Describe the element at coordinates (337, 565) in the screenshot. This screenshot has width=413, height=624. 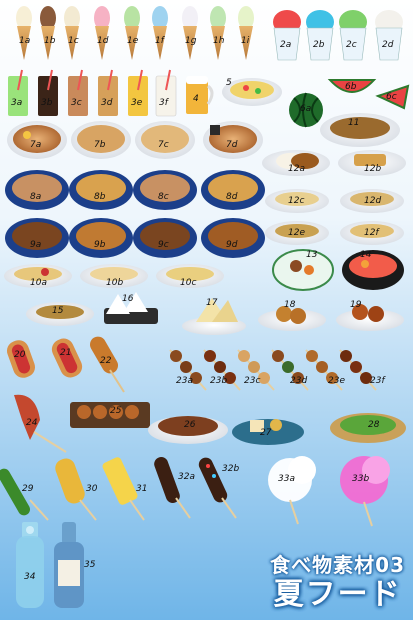
I see `title-subtitle: 食べ物素材03` at that location.